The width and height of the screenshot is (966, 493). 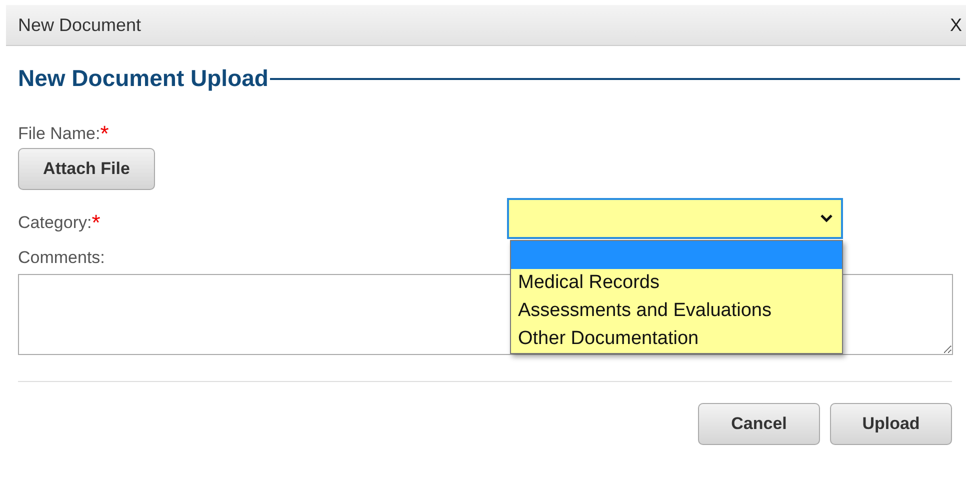 I want to click on upload-button: Upload, so click(x=891, y=423).